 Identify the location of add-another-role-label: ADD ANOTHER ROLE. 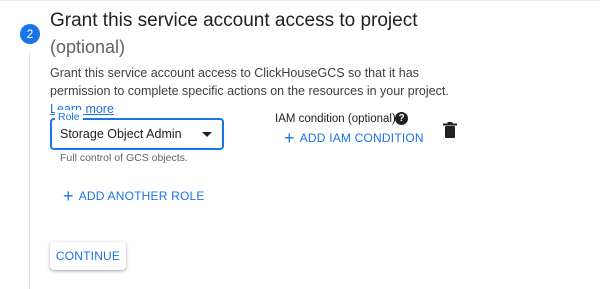
(141, 196).